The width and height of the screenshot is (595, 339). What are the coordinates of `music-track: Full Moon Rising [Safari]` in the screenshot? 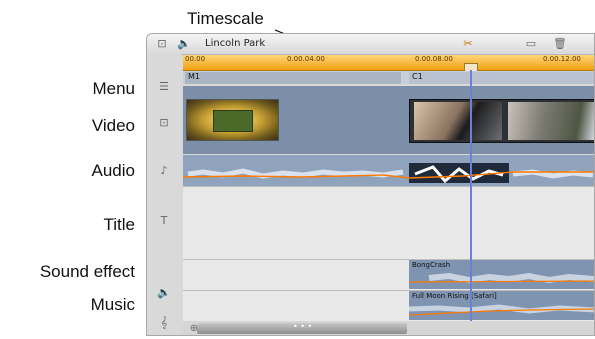 It's located at (388, 306).